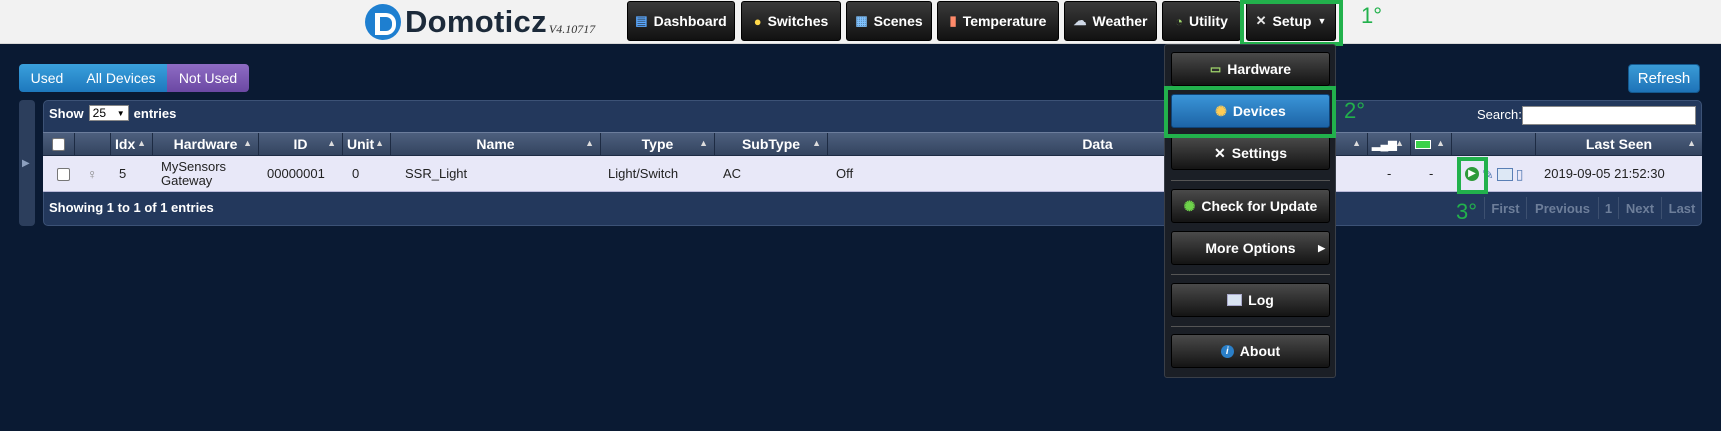 The image size is (1721, 431). I want to click on cloud-rain-icon: ☁, so click(1080, 20).